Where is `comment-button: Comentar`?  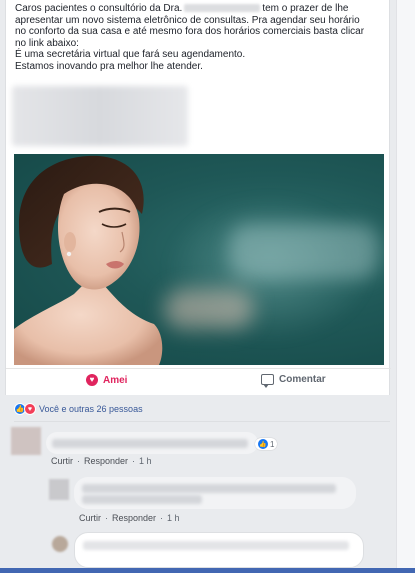
comment-button: Comentar is located at coordinates (293, 381).